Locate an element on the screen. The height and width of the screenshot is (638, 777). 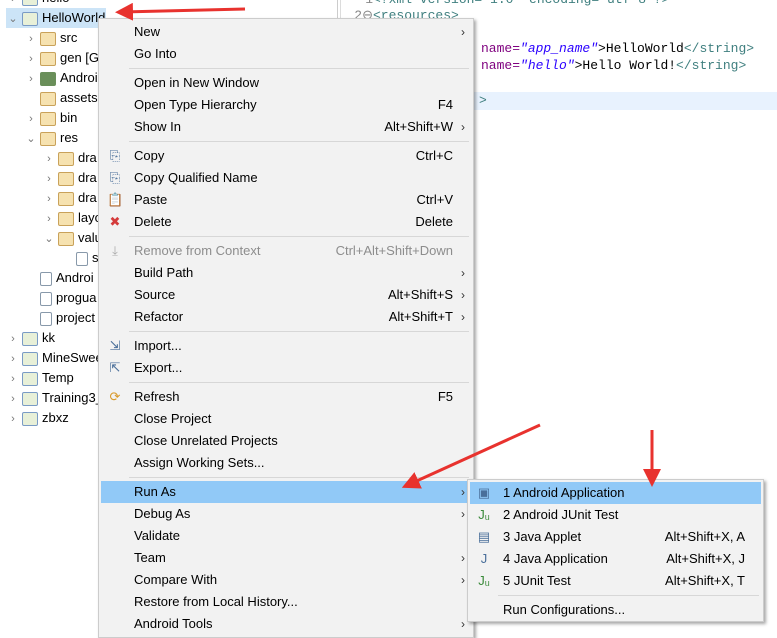
tree-item: ›hello is located at coordinates (37, 4).